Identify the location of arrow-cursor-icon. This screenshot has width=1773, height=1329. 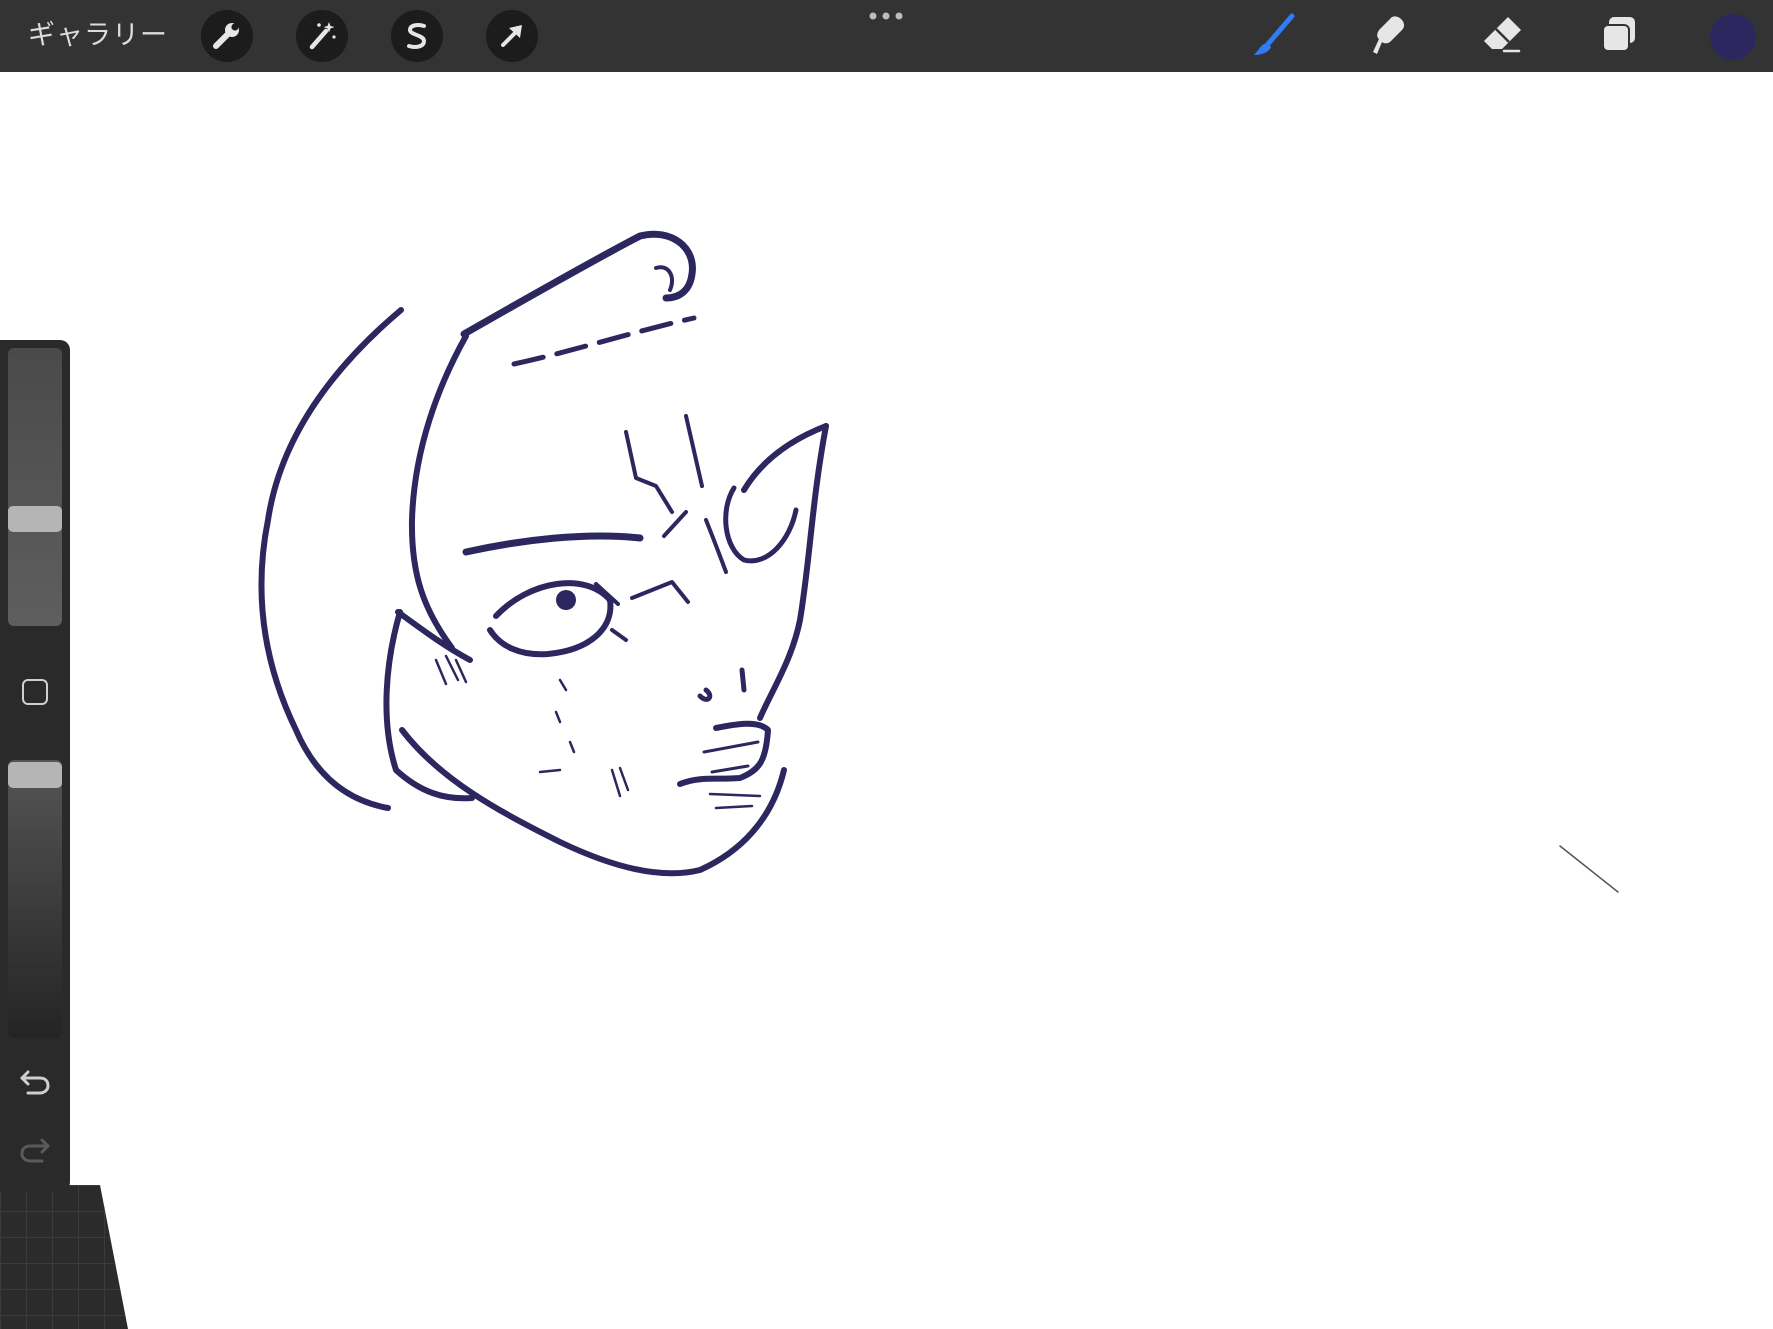
(511, 36).